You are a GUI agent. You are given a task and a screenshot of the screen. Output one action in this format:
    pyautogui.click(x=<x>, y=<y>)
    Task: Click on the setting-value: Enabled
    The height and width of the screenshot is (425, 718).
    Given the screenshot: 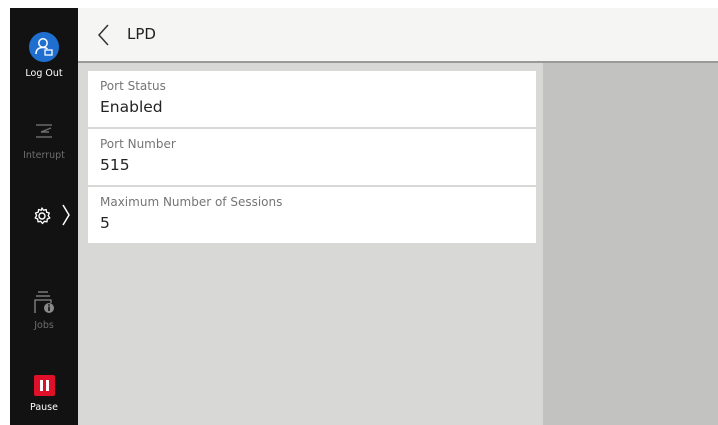 What is the action you would take?
    pyautogui.click(x=131, y=107)
    